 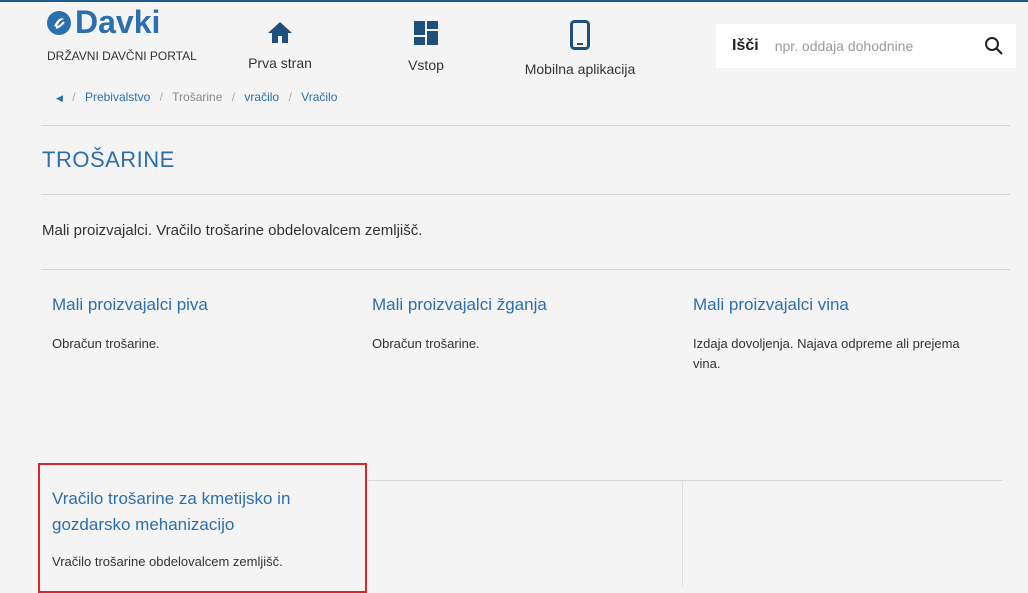 I want to click on breadcrumb-trosarine: Trošarine, so click(x=197, y=97).